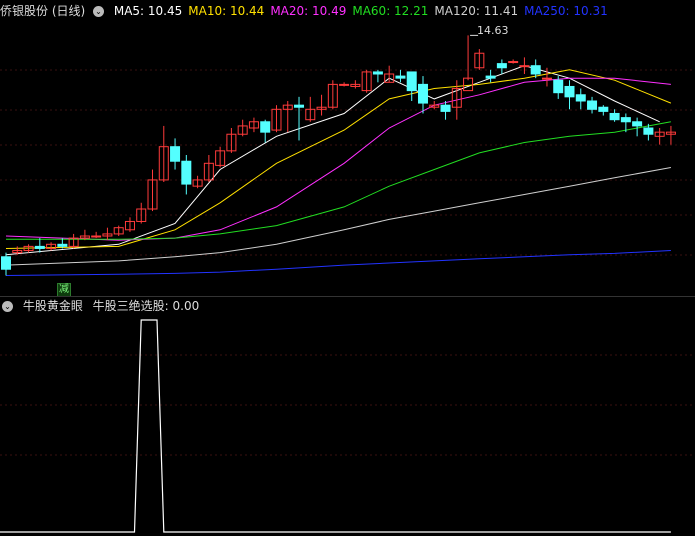 The image size is (695, 536). Describe the element at coordinates (148, 11) in the screenshot. I see `ma-label: MA5: 10.45` at that location.